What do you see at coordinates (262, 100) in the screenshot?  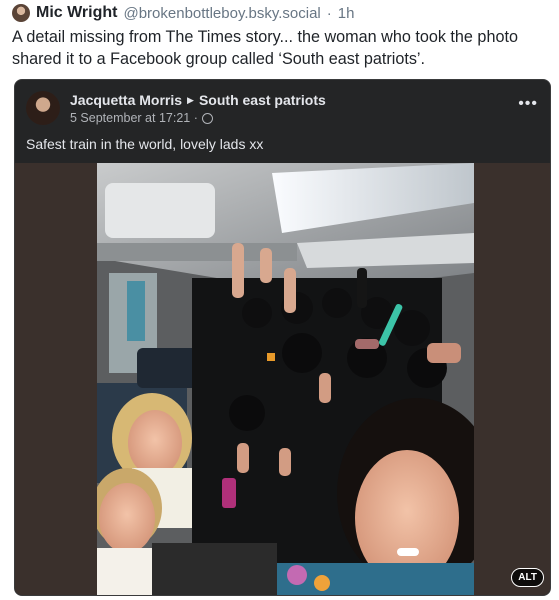 I see `group-name: South east patriots` at bounding box center [262, 100].